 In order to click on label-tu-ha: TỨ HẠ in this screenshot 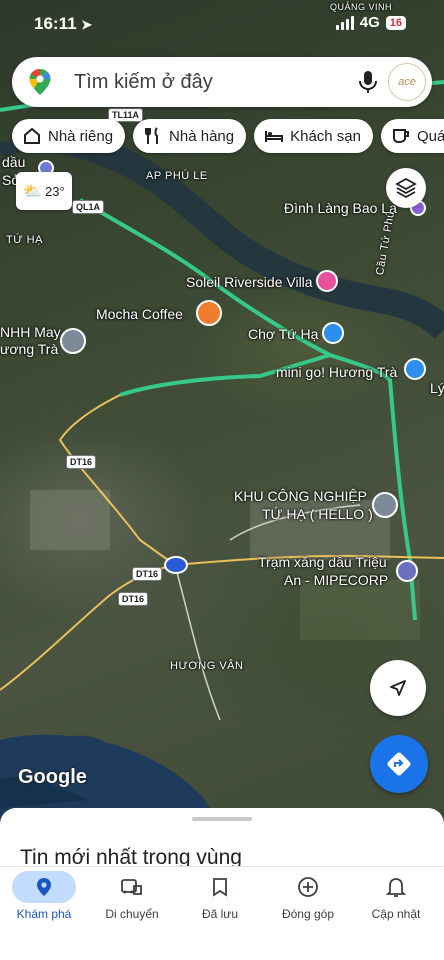, I will do `click(24, 240)`.